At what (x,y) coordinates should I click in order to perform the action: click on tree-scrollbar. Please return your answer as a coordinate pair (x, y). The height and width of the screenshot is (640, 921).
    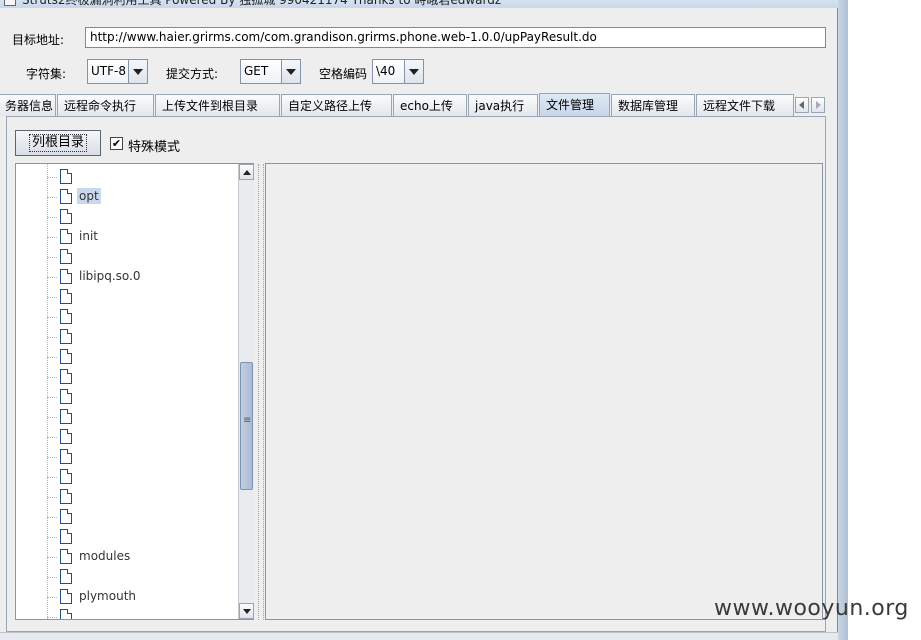
    Looking at the image, I should click on (246, 391).